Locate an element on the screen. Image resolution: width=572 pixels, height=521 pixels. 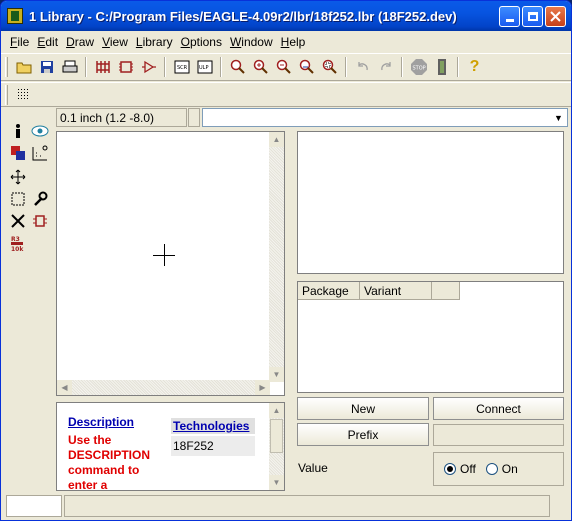
canvas-vertical-scrollbar: ▲ ▼ is located at coordinates (276, 257).